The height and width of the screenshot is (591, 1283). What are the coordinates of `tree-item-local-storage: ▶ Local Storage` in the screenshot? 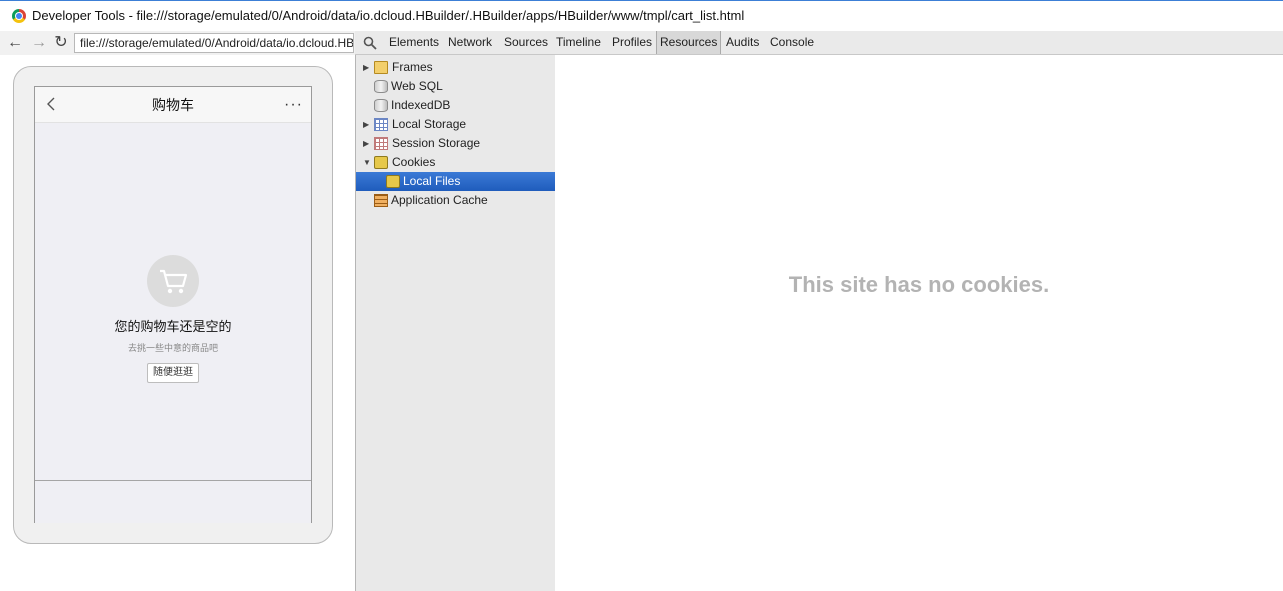 It's located at (455, 124).